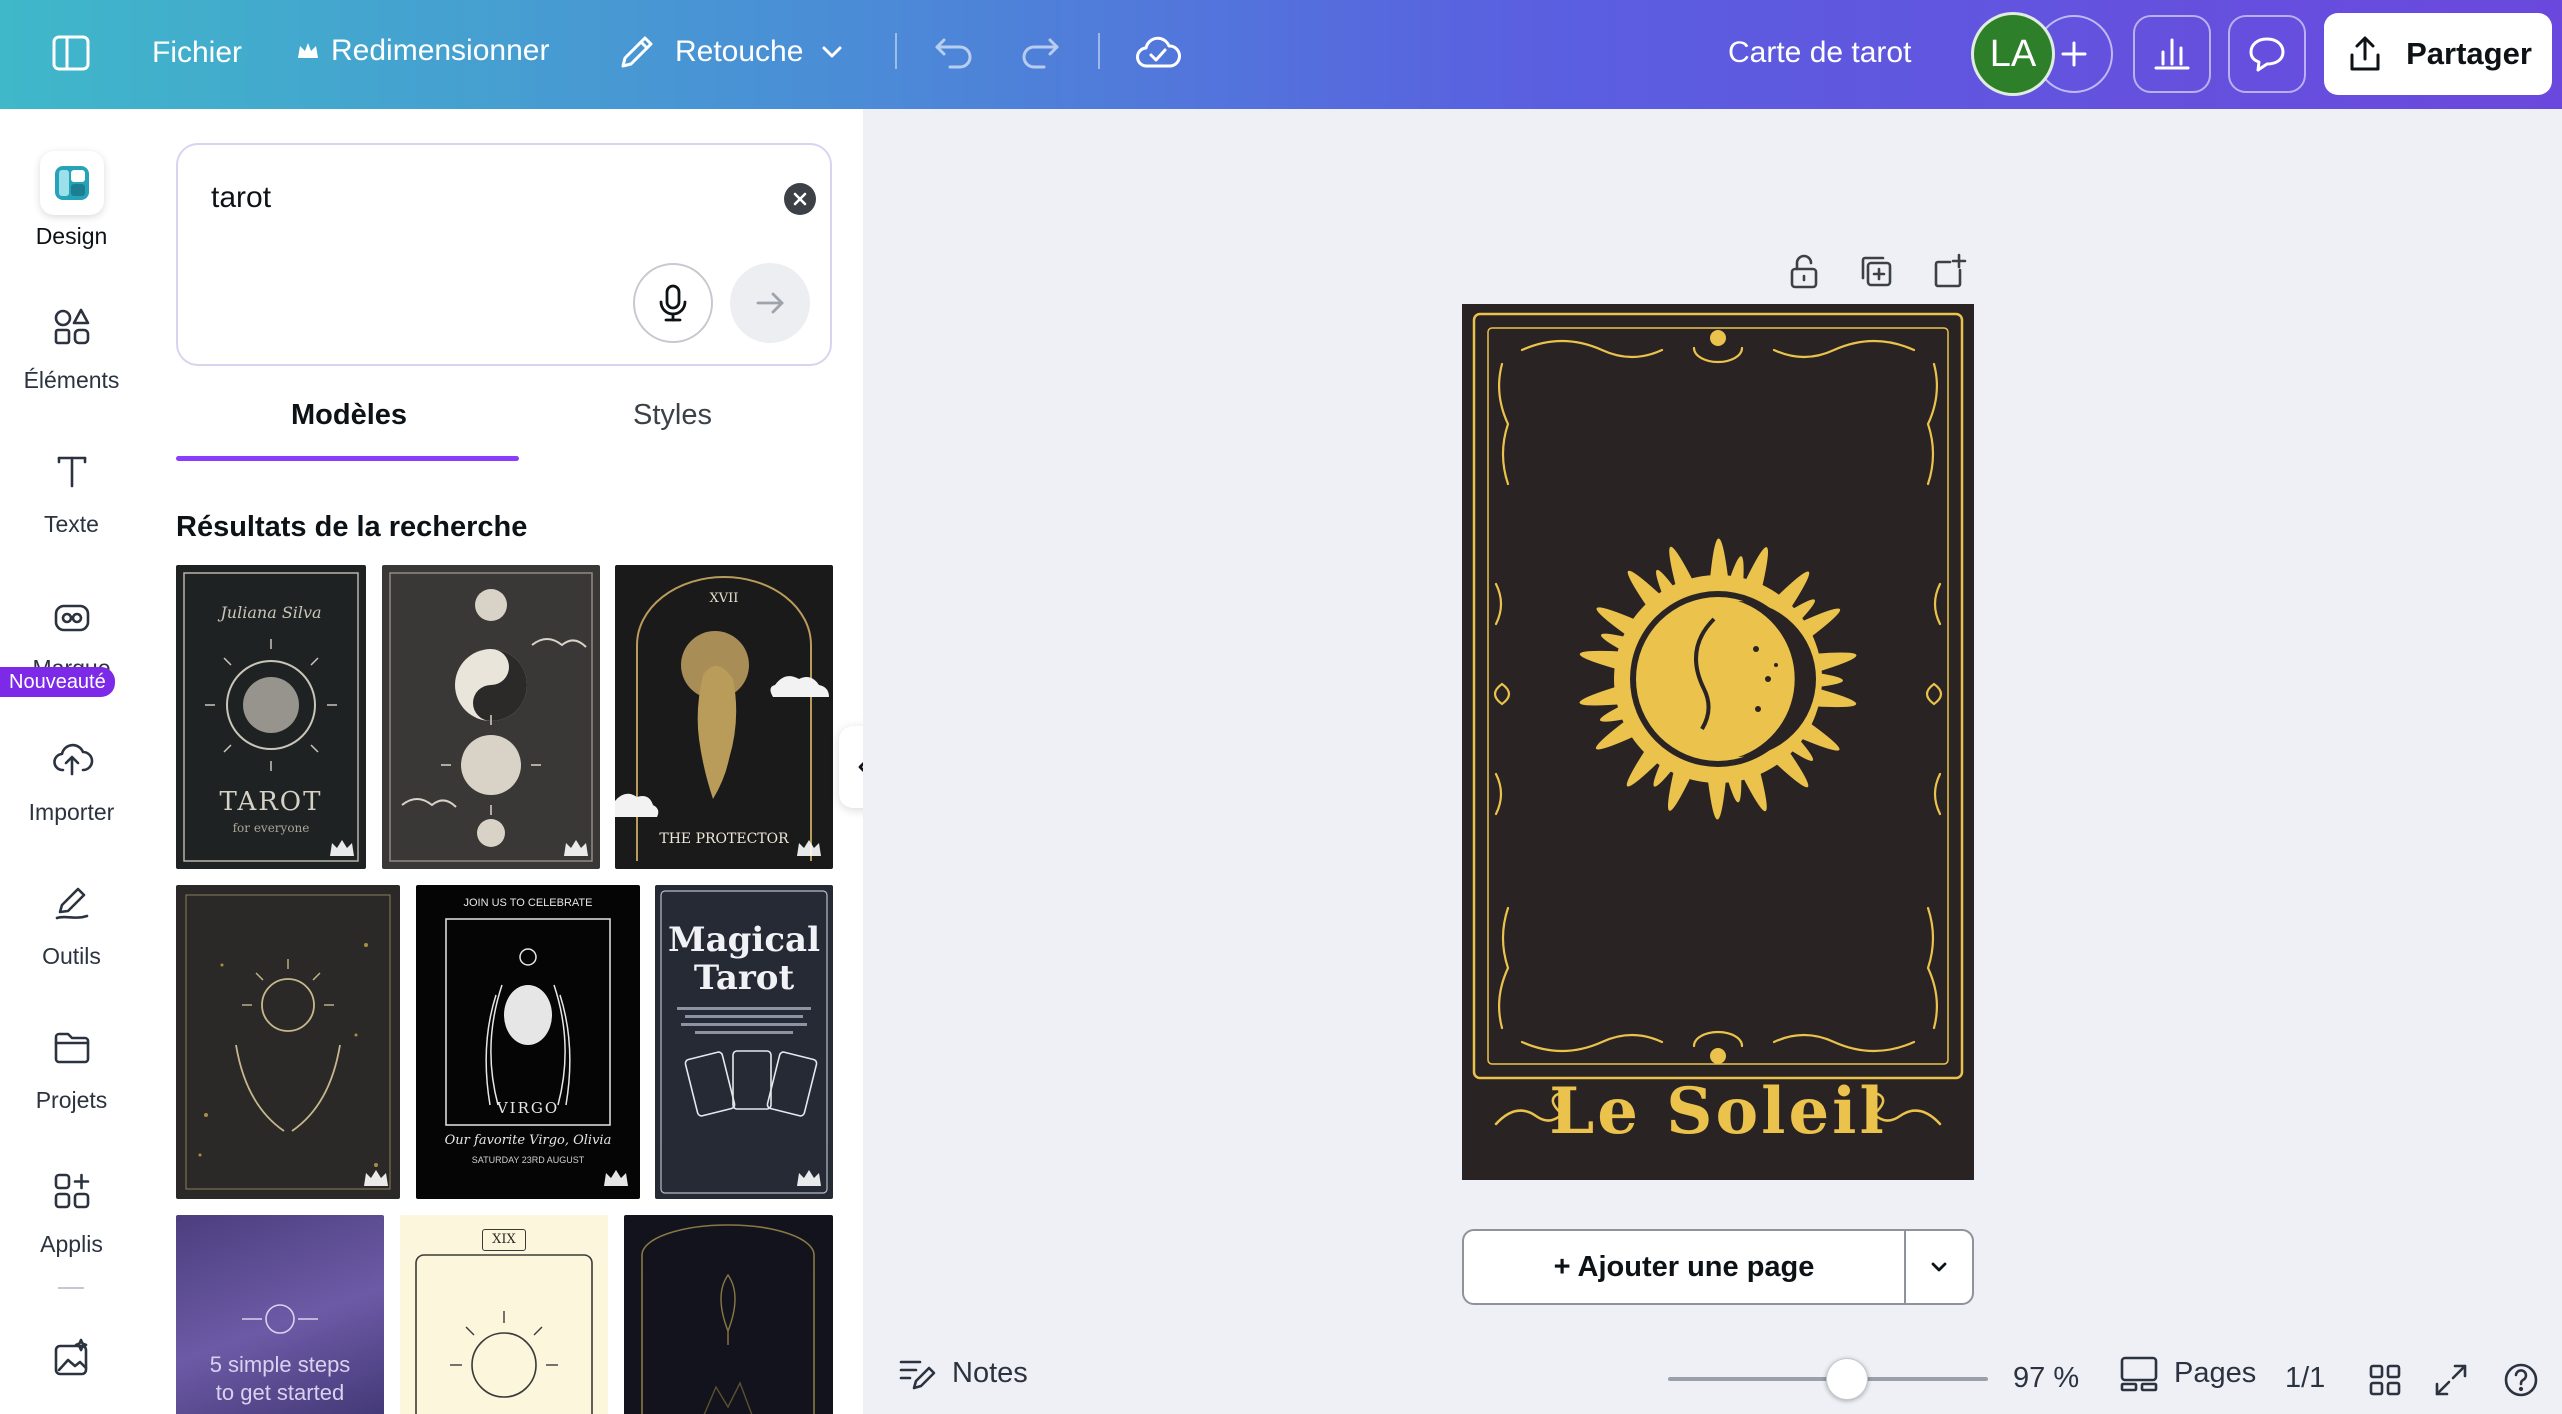 The image size is (2562, 1414). Describe the element at coordinates (2013, 54) in the screenshot. I see `user-avatar: LA` at that location.